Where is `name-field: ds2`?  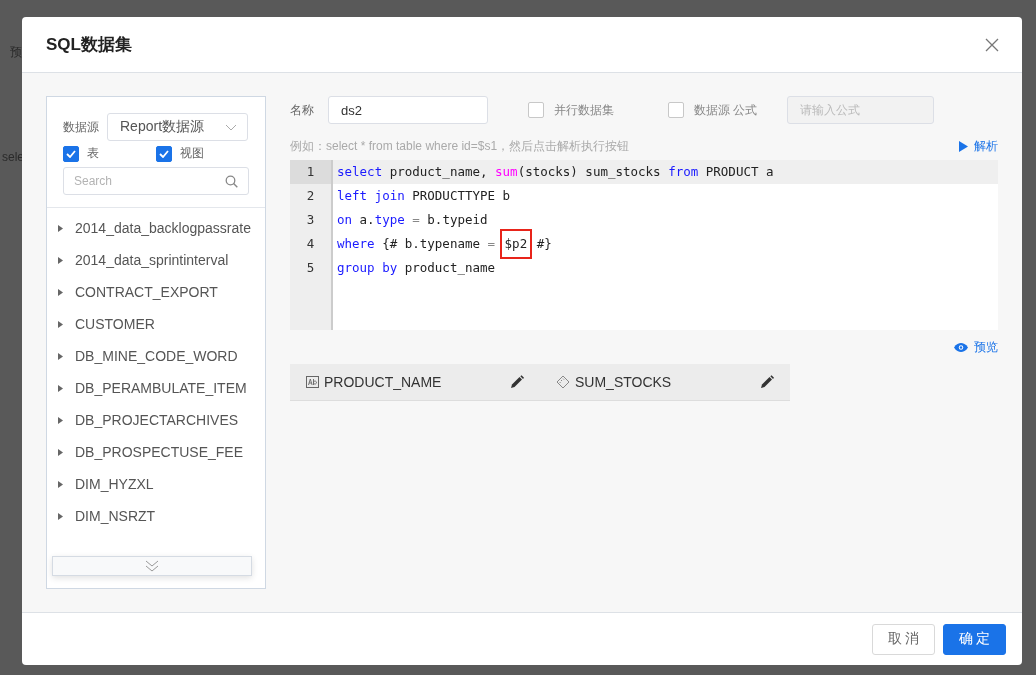 name-field: ds2 is located at coordinates (408, 110).